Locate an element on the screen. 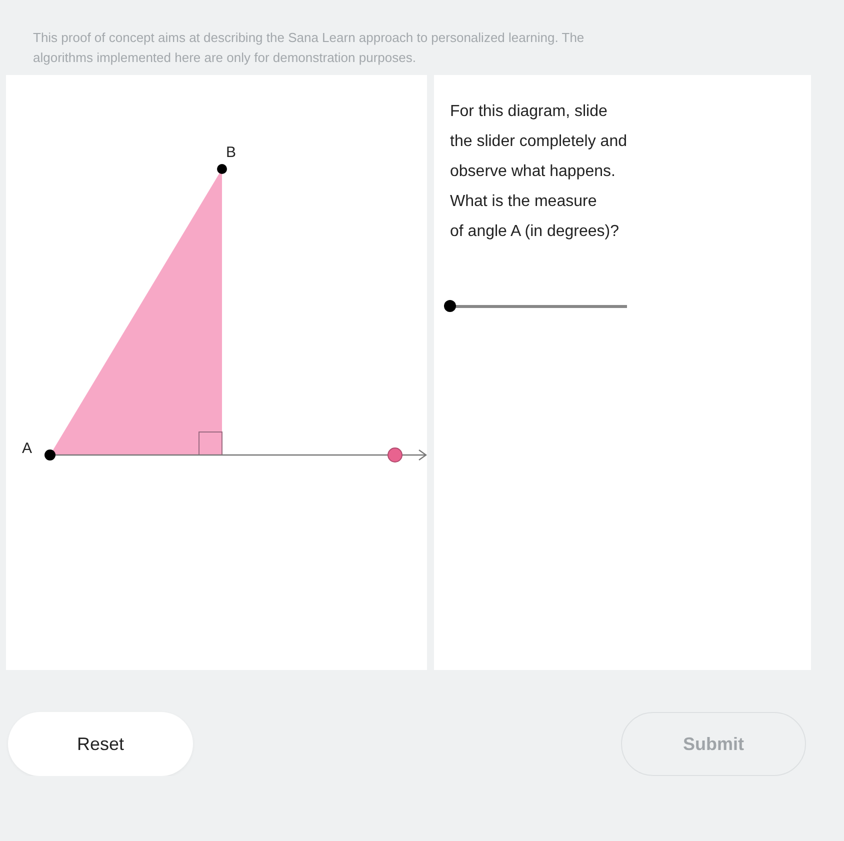  intro-paragraph: This proof of concept aims at describing the Sana Learn approach to personalized learning. The algorithms implemented here are only for demonstration purposes. is located at coordinates (309, 48).